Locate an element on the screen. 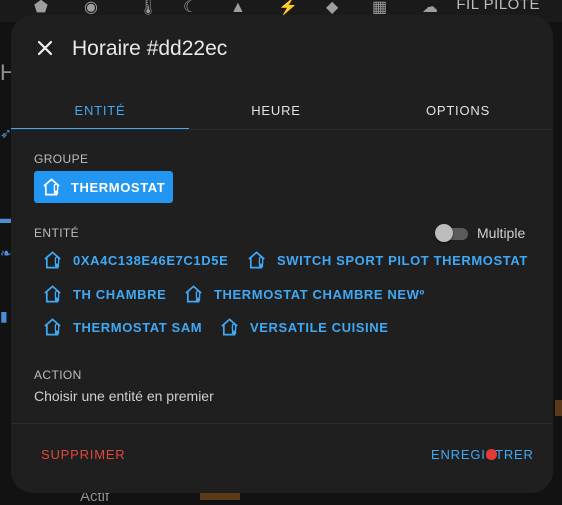 Image resolution: width=562 pixels, height=505 pixels. toggle-thumb is located at coordinates (444, 233).